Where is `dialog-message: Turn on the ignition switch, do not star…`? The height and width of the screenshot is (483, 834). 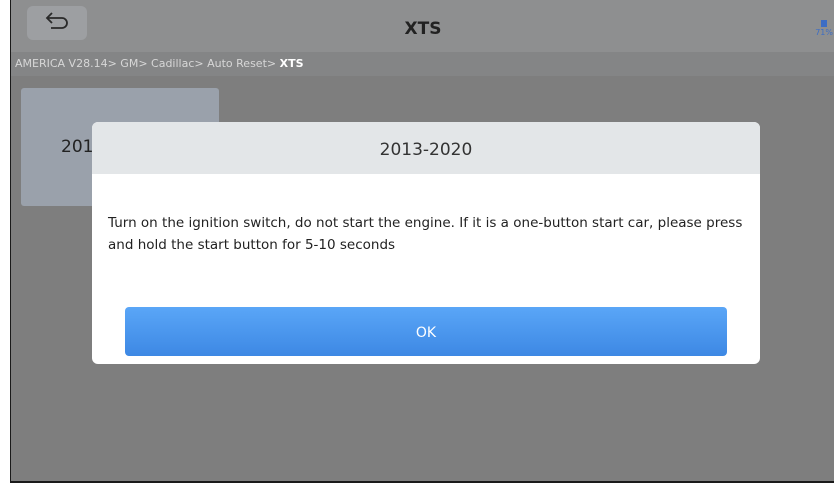
dialog-message: Turn on the ignition switch, do not star… is located at coordinates (425, 234).